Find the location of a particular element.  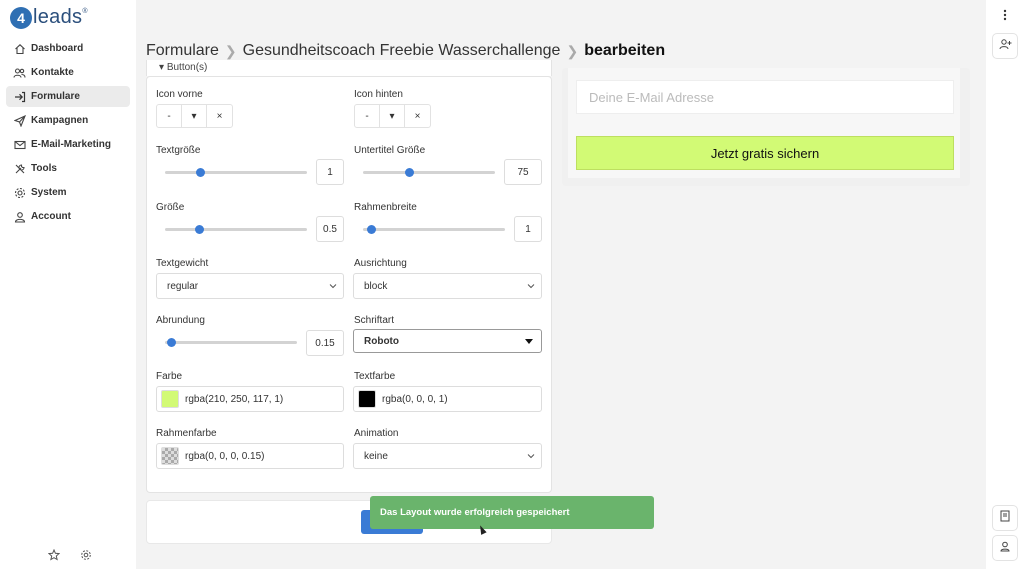

send-icon is located at coordinates (19, 120).